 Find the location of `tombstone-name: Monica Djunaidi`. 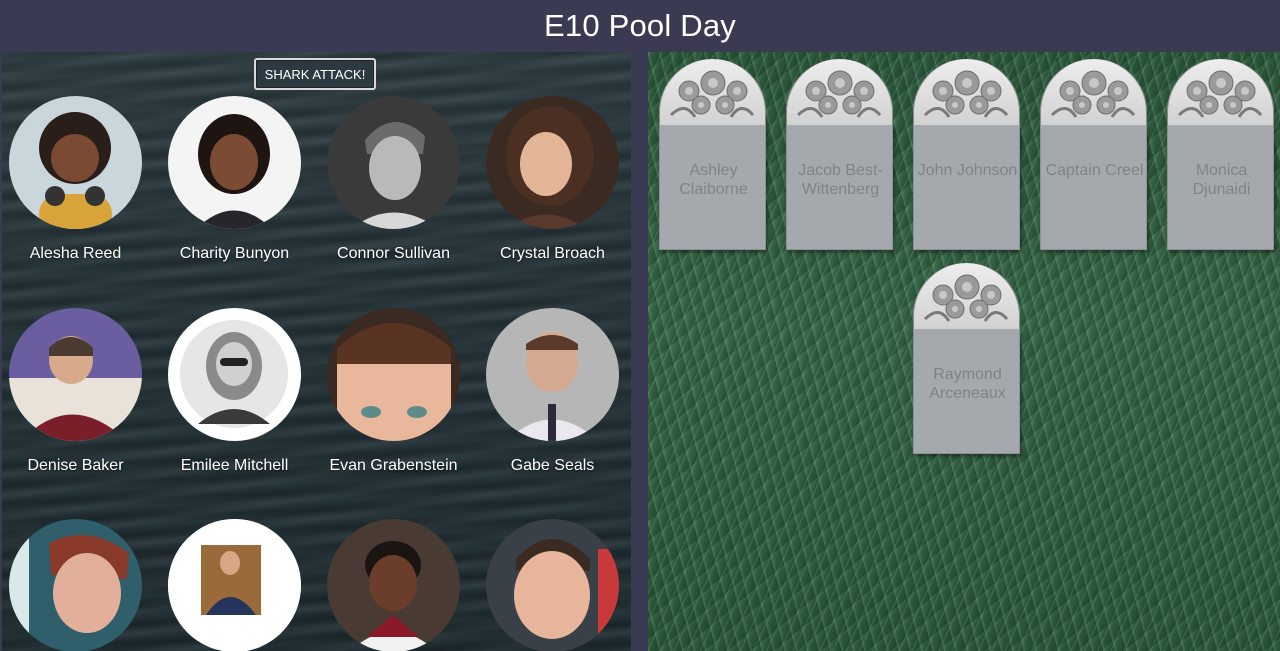

tombstone-name: Monica Djunaidi is located at coordinates (1221, 180).